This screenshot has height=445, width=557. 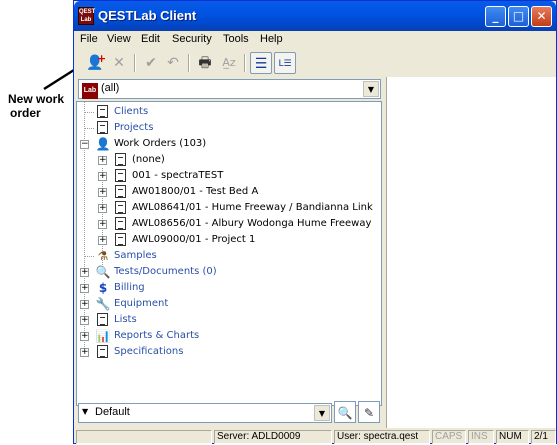 What do you see at coordinates (229, 89) in the screenshot?
I see `lab-filter-select: Lab (all) ▼` at bounding box center [229, 89].